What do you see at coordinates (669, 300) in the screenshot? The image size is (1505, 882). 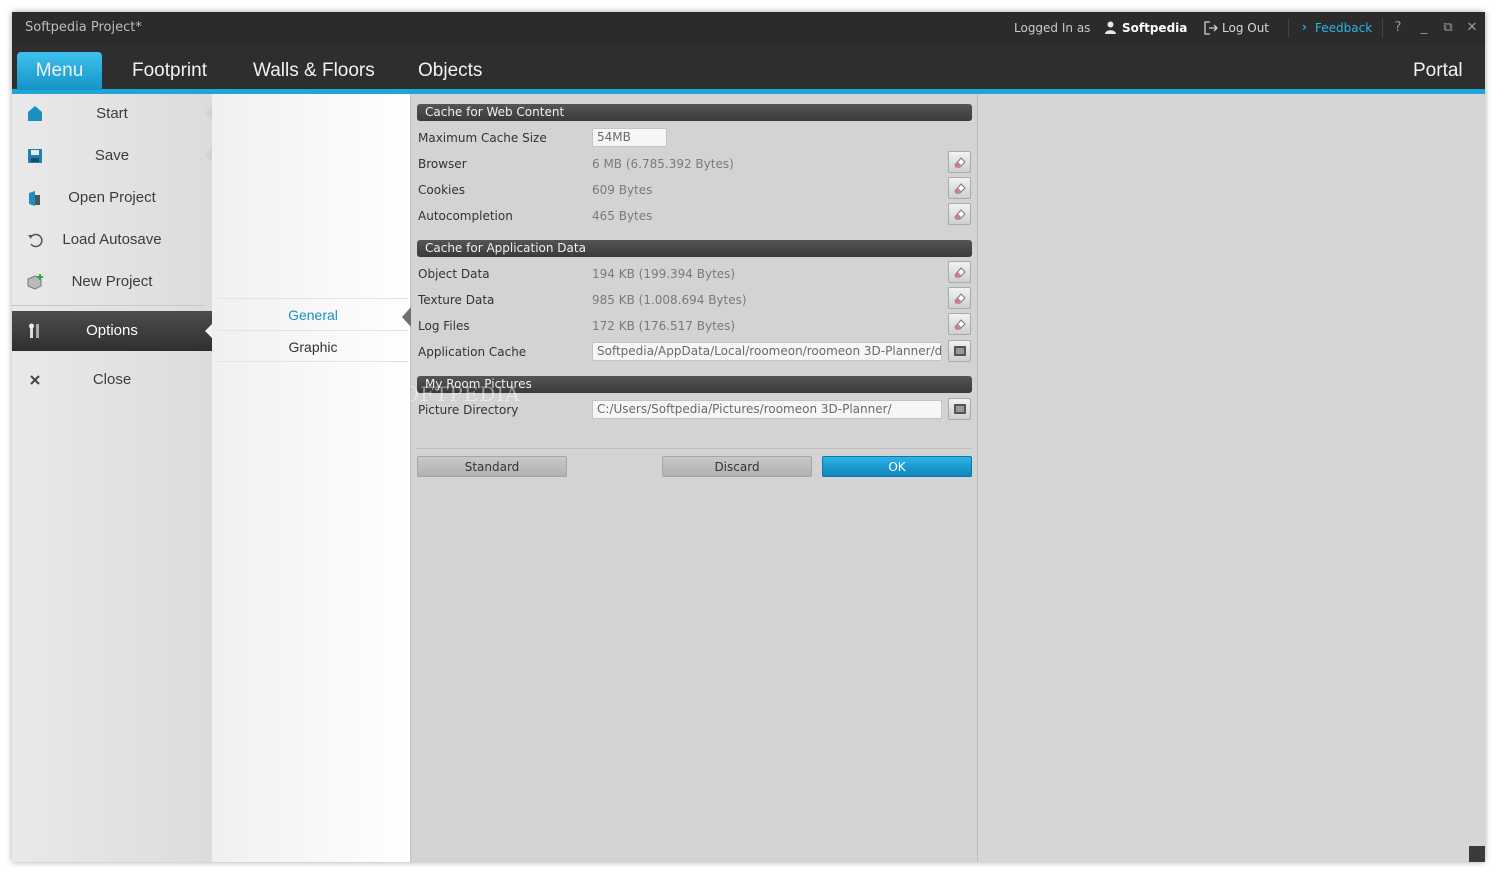 I see `row-value: 985 KB (1.008.694 Bytes)` at bounding box center [669, 300].